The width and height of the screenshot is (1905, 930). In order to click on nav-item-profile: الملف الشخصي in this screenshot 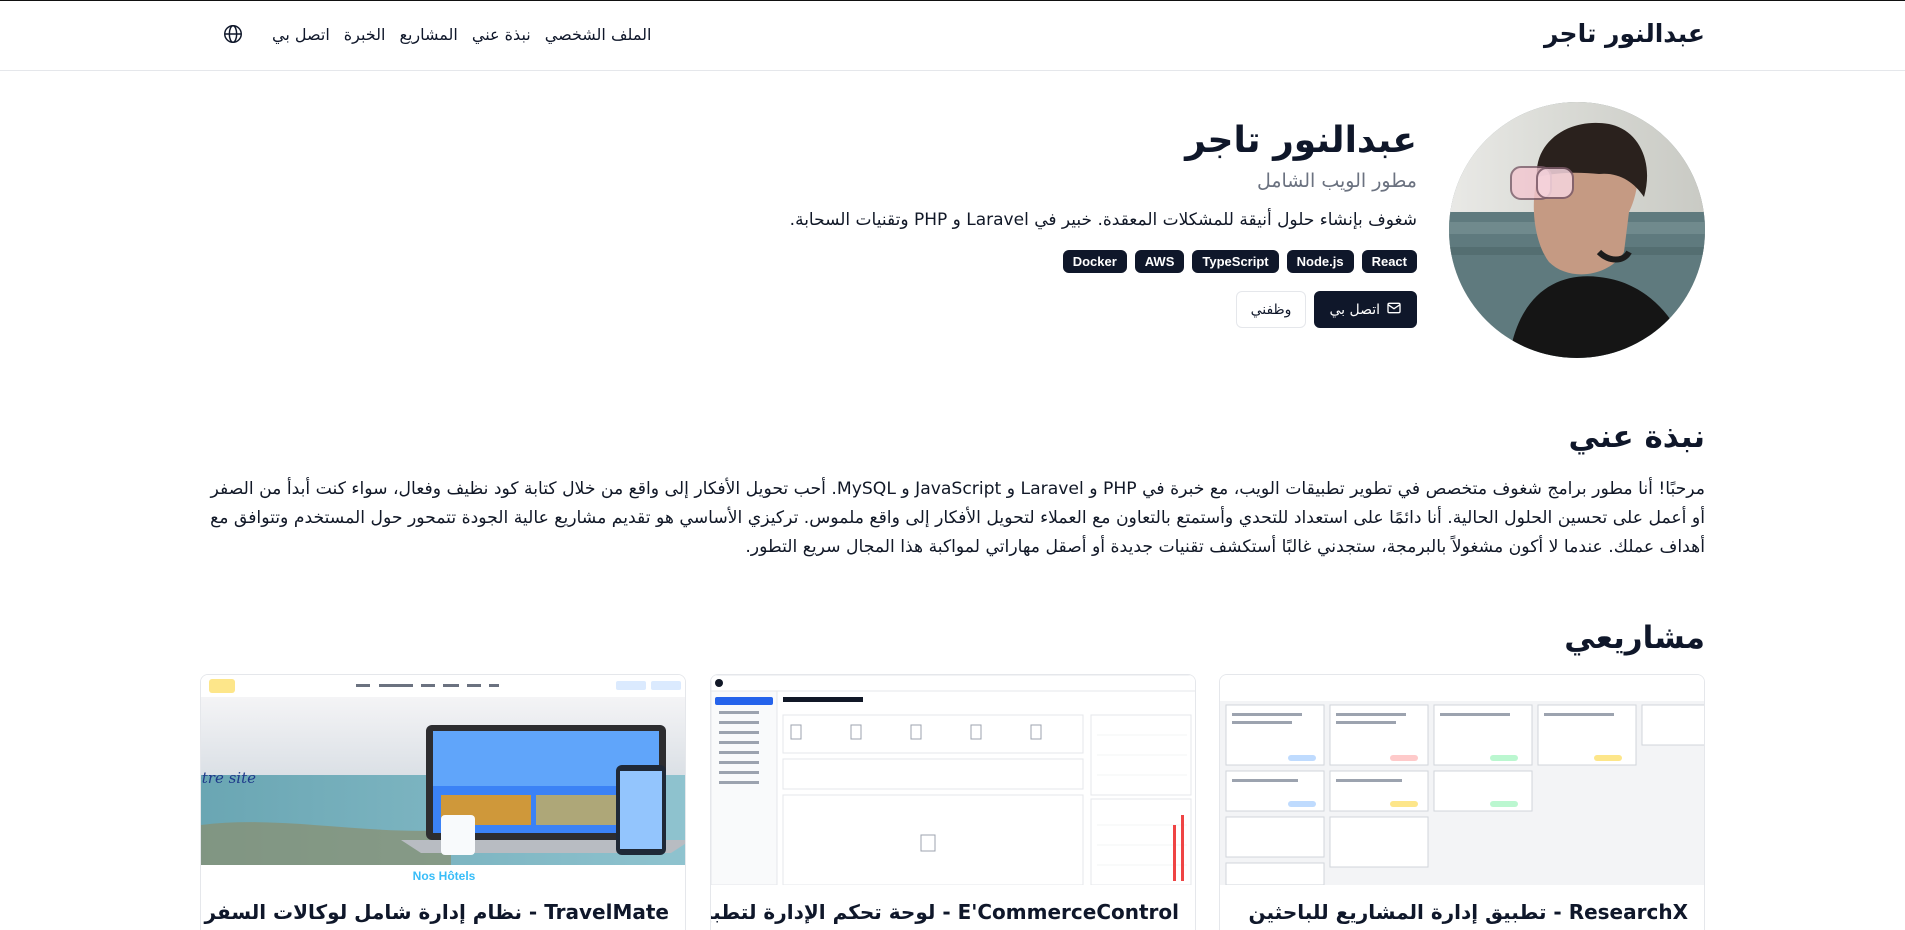, I will do `click(598, 34)`.